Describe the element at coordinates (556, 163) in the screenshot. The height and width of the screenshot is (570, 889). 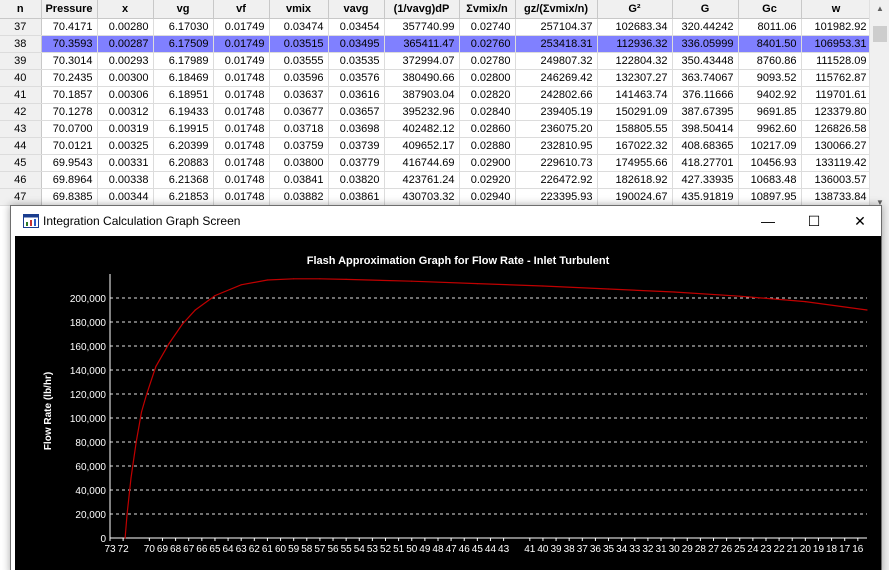
I see `table-cell: 229610.73` at that location.